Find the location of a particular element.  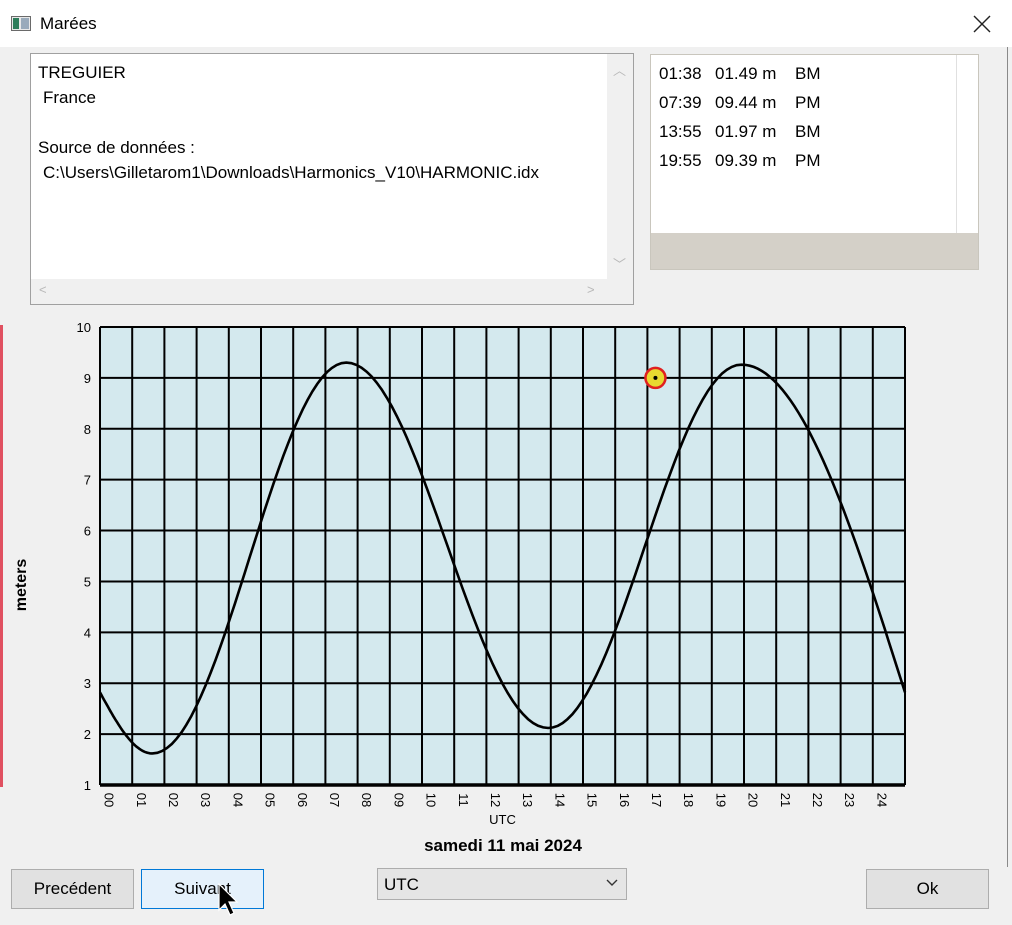

x-tick-label: 14 is located at coordinates (559, 800).